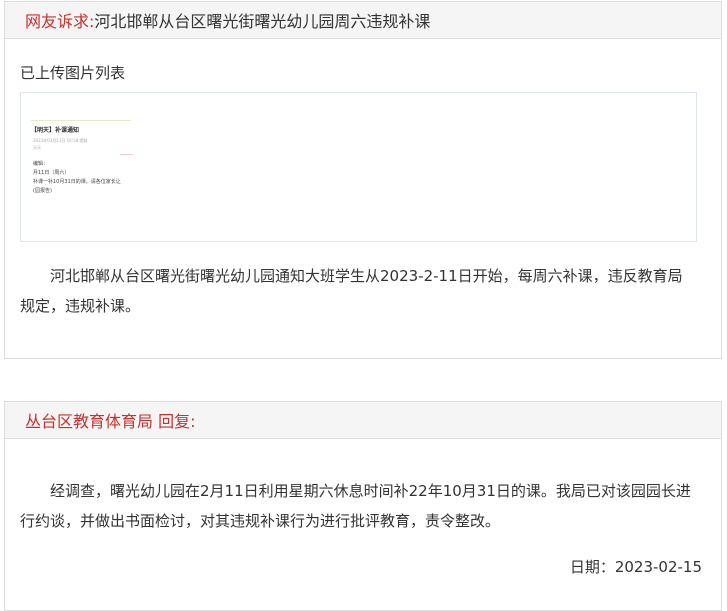  Describe the element at coordinates (363, 420) in the screenshot. I see `reply-header: 丛台区教育体育局 回复:` at that location.